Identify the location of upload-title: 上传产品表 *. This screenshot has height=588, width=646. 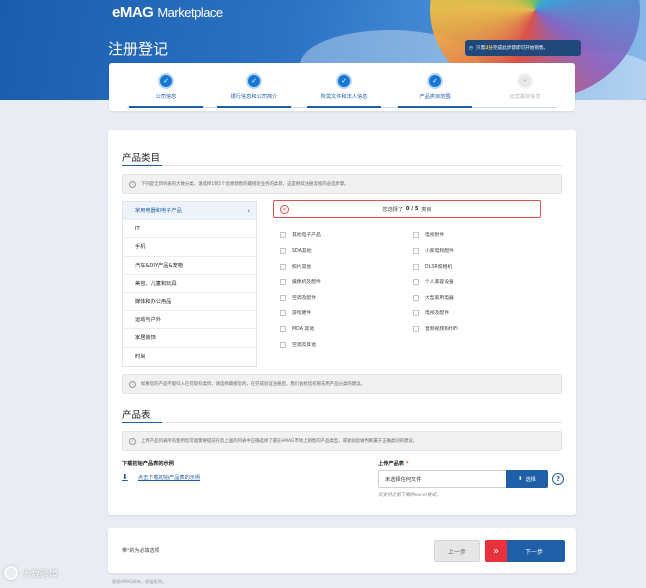
(393, 464).